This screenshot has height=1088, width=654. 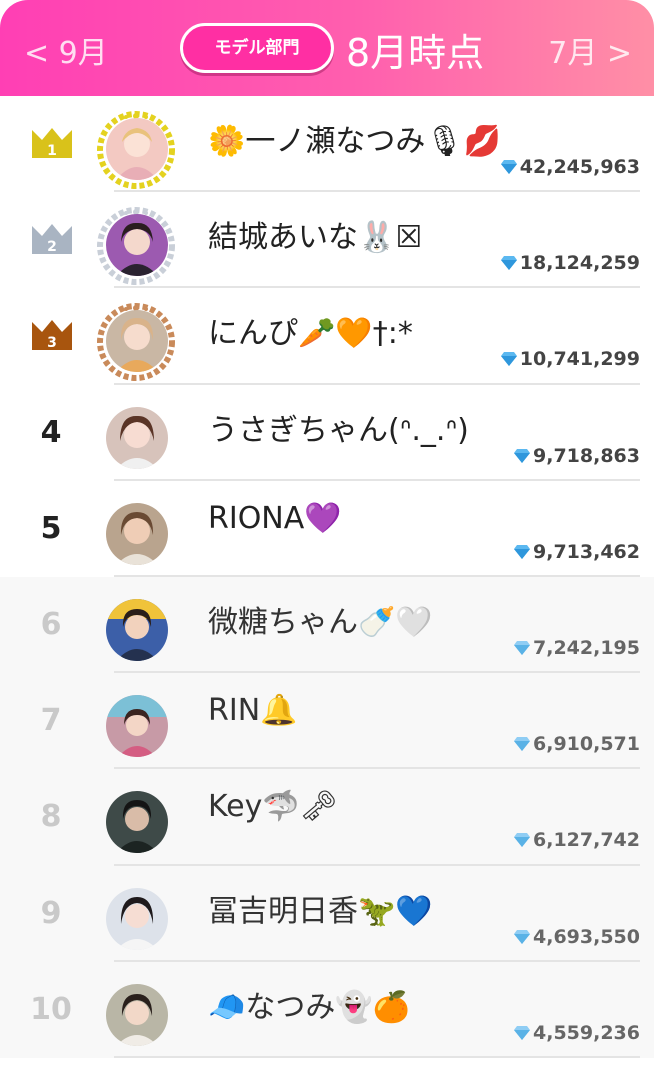 What do you see at coordinates (275, 518) in the screenshot?
I see `user-name: RIONA💜` at bounding box center [275, 518].